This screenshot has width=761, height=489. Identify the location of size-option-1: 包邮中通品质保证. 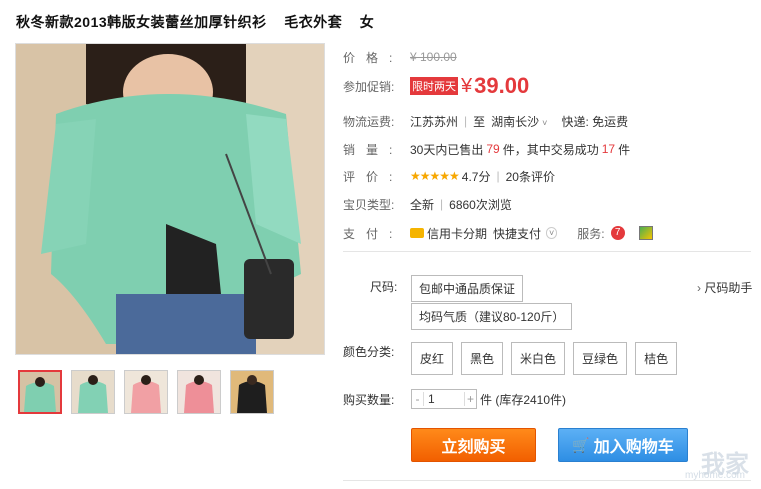
(467, 288).